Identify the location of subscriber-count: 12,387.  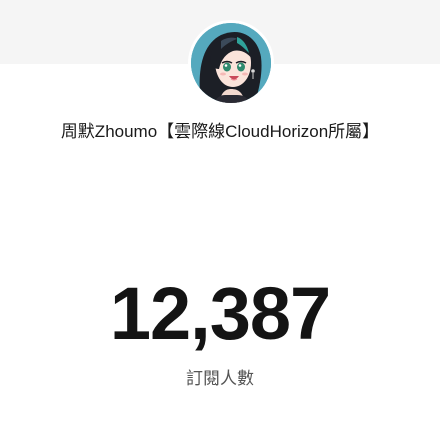
(220, 313).